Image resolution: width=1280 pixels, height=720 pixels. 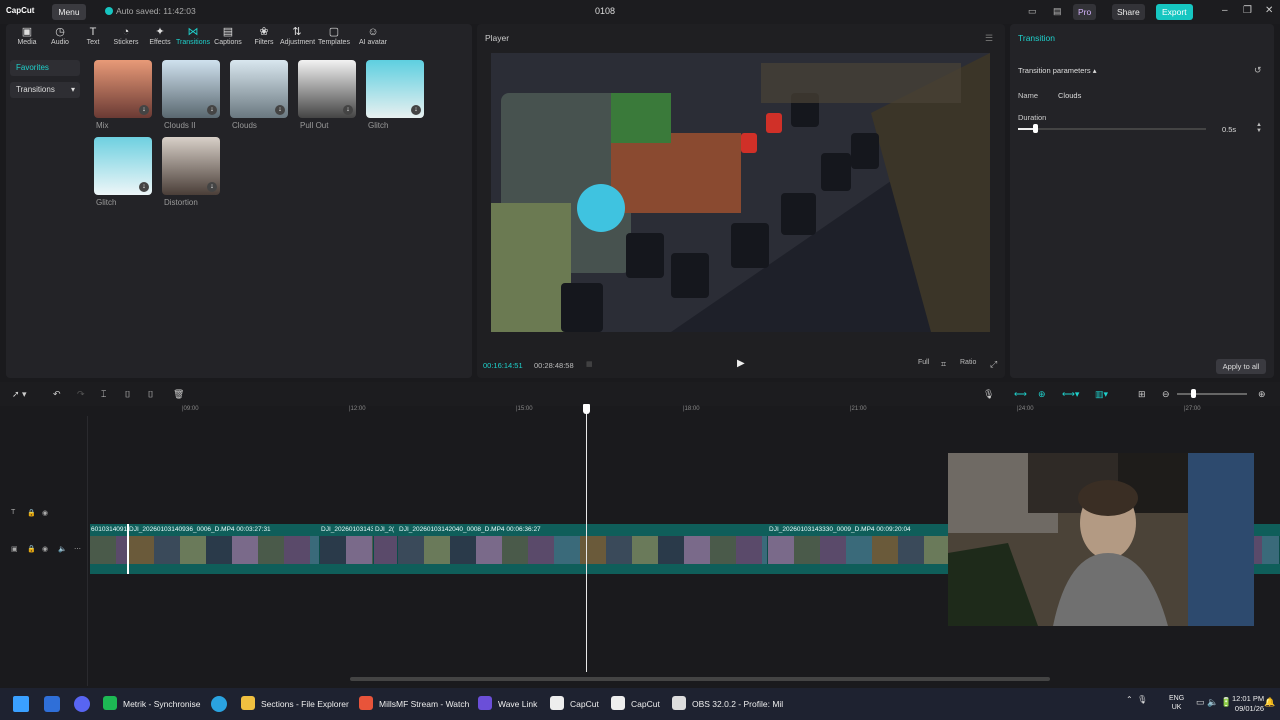 What do you see at coordinates (45, 68) in the screenshot?
I see `nav-favorites: Favorites` at bounding box center [45, 68].